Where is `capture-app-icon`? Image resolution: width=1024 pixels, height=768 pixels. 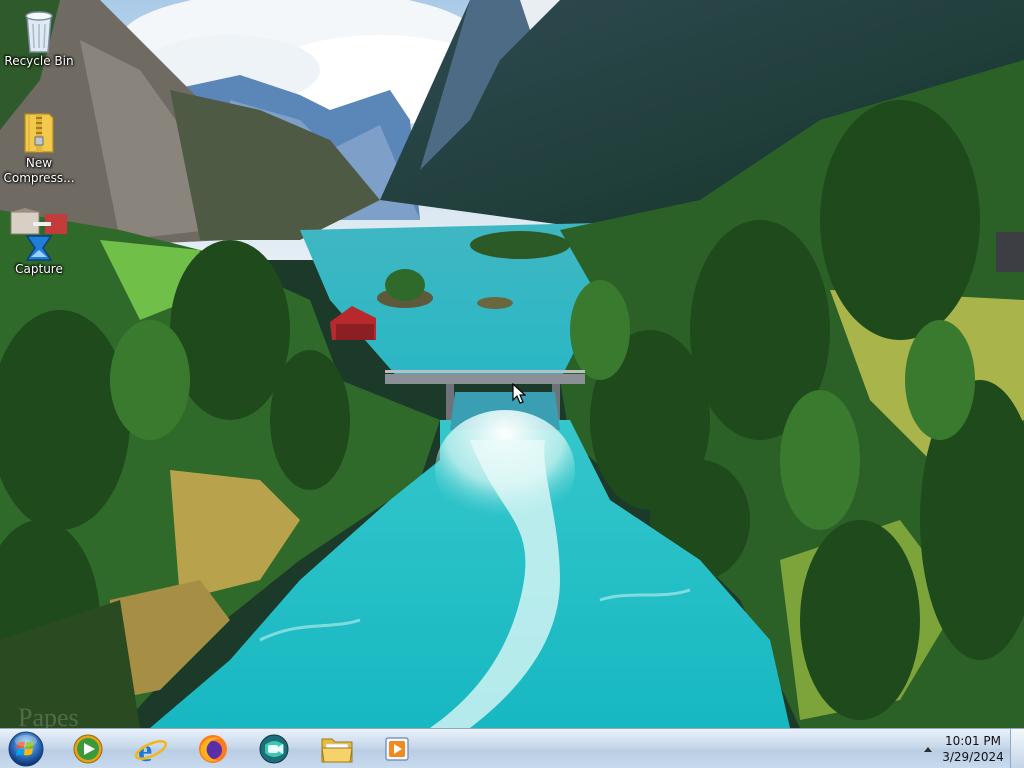
capture-app-icon is located at coordinates (38, 234).